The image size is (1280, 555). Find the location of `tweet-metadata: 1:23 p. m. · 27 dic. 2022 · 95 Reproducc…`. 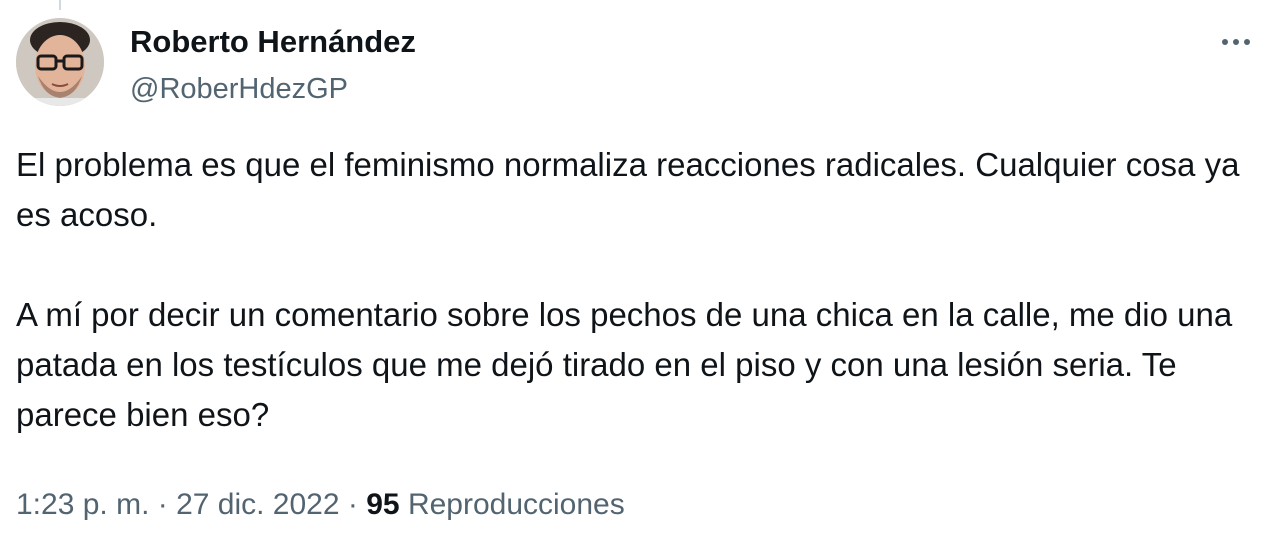

tweet-metadata: 1:23 p. m. · 27 dic. 2022 · 95 Reproducc… is located at coordinates (320, 505).